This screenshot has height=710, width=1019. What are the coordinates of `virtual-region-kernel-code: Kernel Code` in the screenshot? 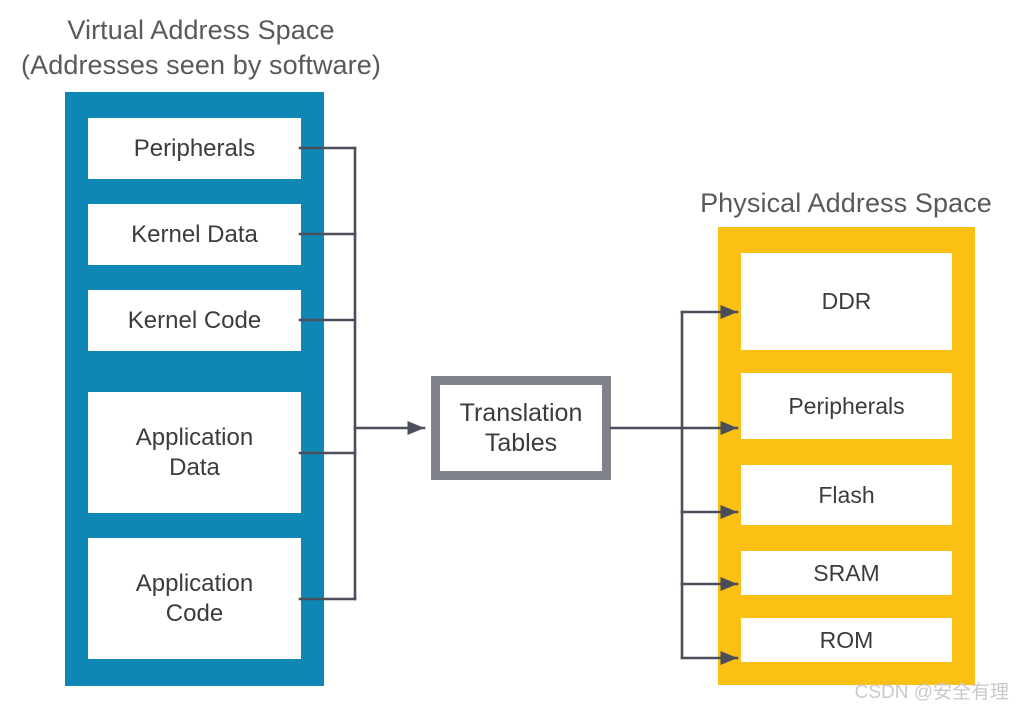 It's located at (194, 320).